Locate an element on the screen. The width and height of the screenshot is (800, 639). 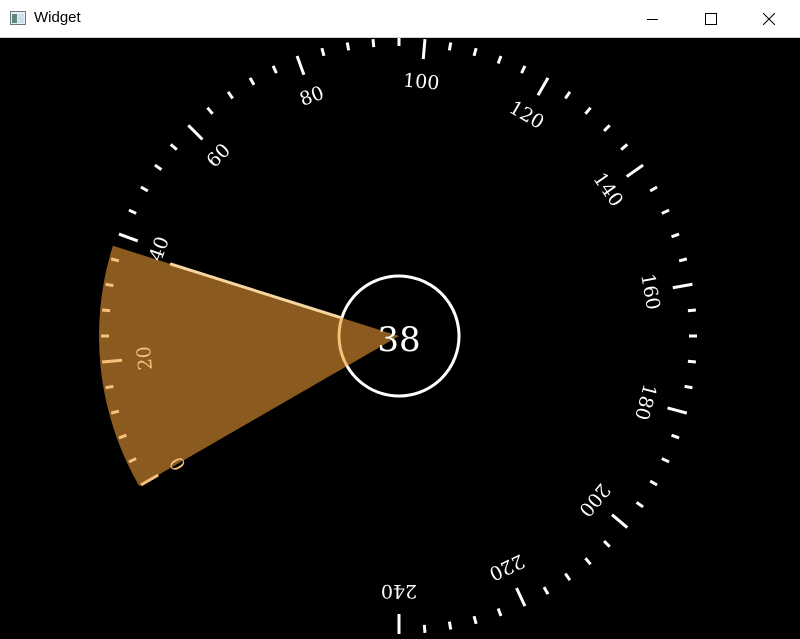
title-bar: Widget is located at coordinates (400, 19).